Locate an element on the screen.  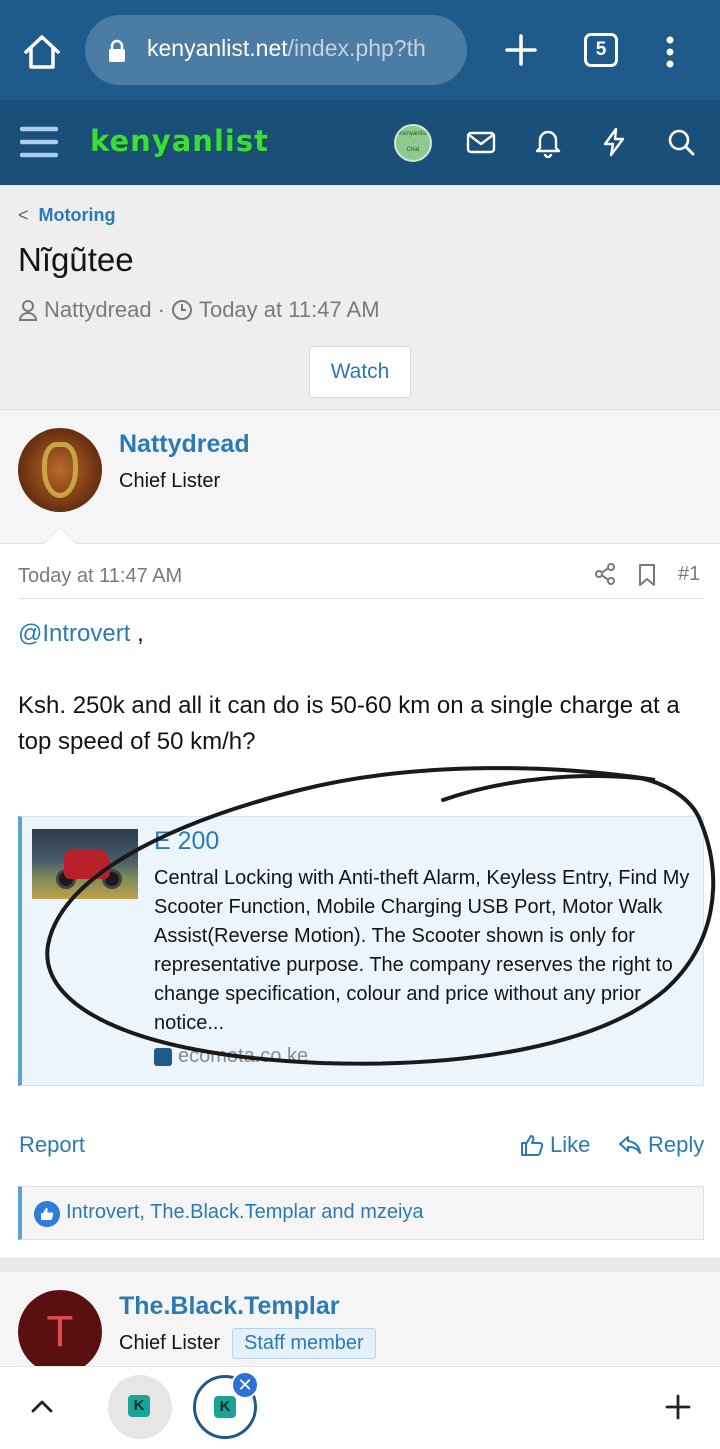
tab-thumbnail: K is located at coordinates (140, 1407).